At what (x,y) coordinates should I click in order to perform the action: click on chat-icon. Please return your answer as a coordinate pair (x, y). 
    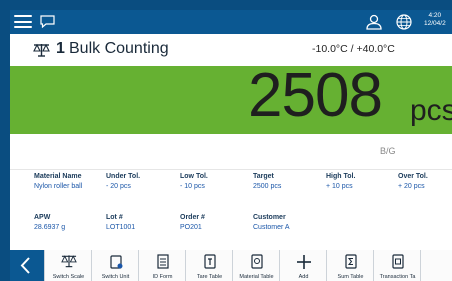
    Looking at the image, I should click on (47, 21).